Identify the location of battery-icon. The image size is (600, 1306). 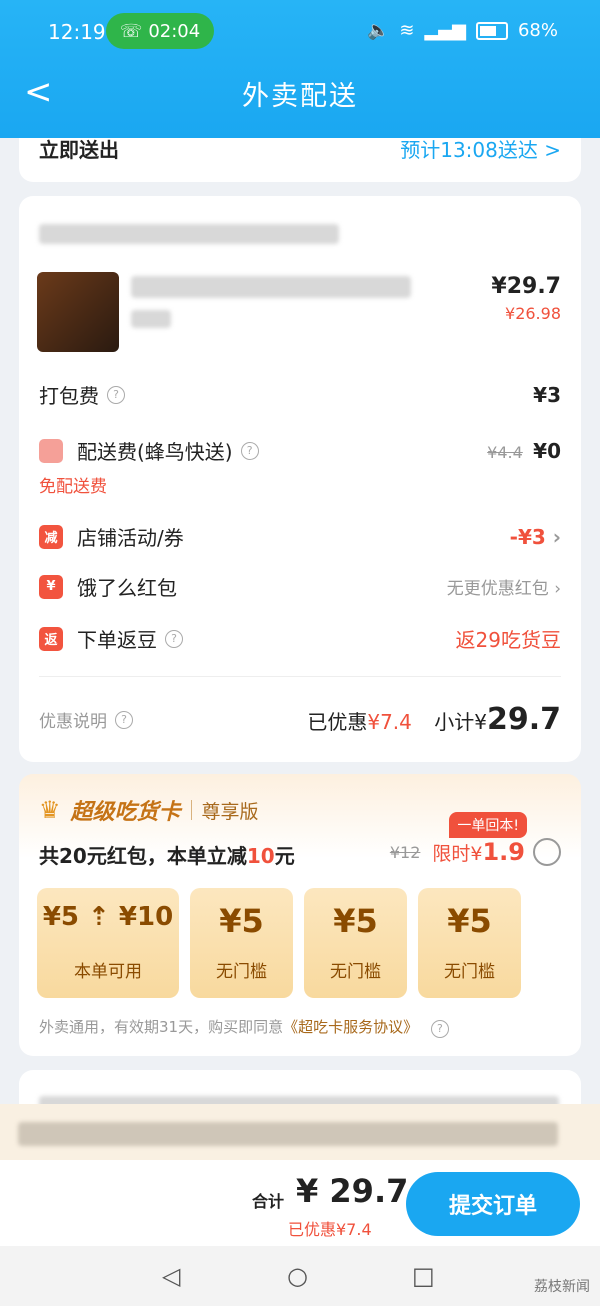
(491, 30).